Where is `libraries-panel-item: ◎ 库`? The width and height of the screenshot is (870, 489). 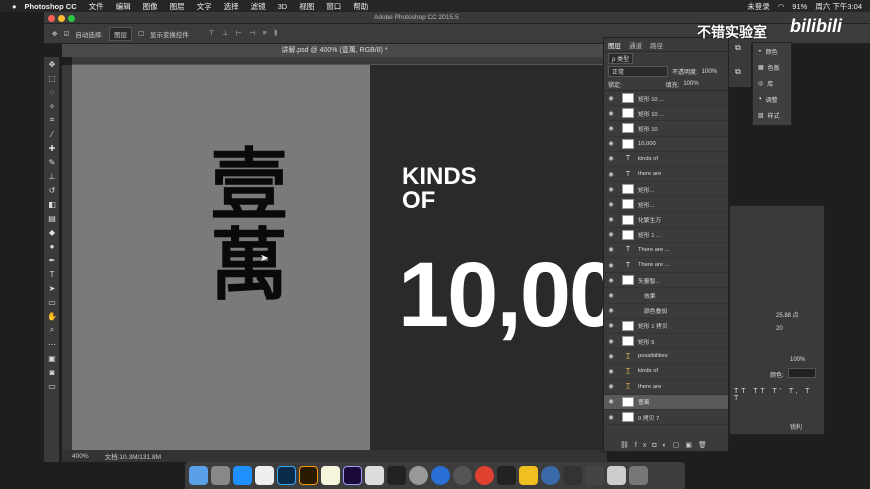
libraries-panel-item: ◎ 库 is located at coordinates (772, 83).